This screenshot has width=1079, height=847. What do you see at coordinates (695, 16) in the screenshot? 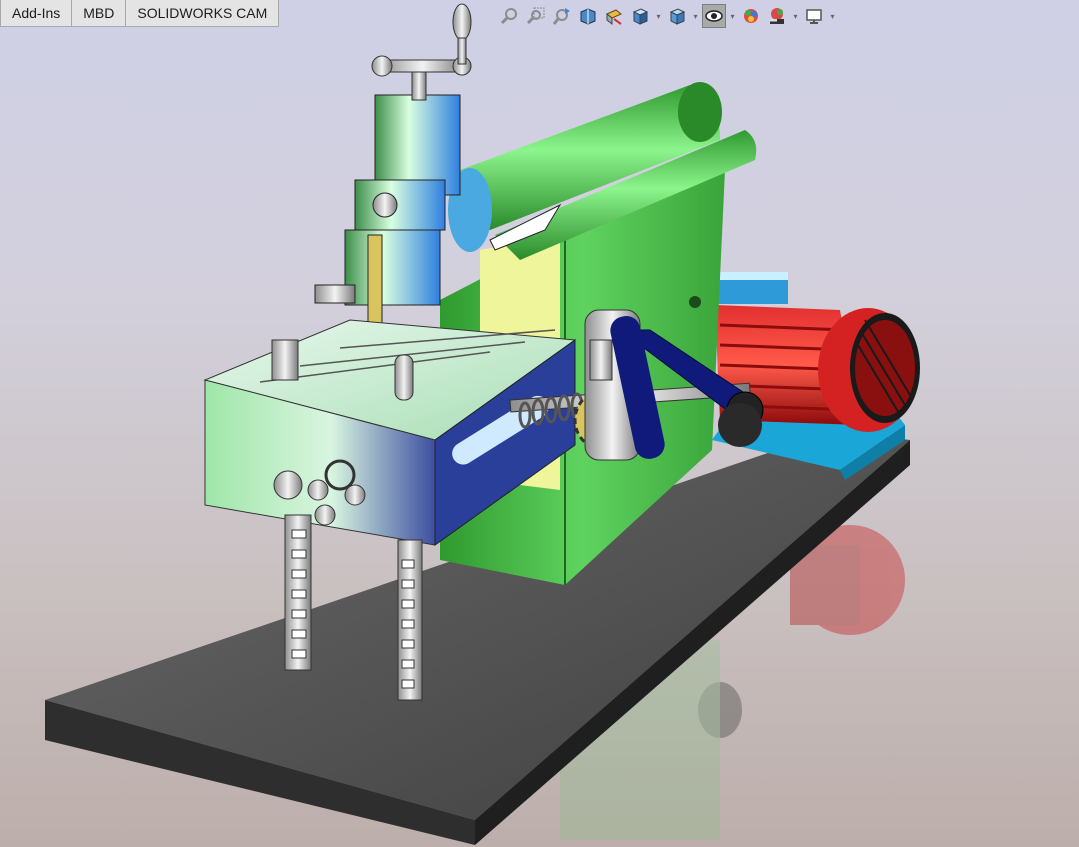
I see `display-style-dropdown: ▾` at bounding box center [695, 16].